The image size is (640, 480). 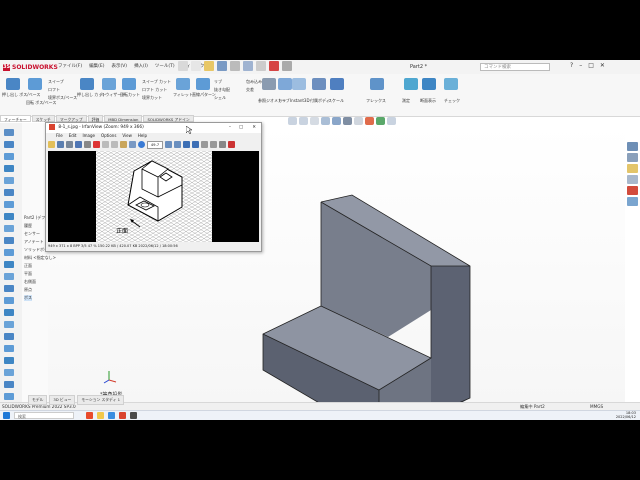 I want to click on curves-icon, so click(x=285, y=84).